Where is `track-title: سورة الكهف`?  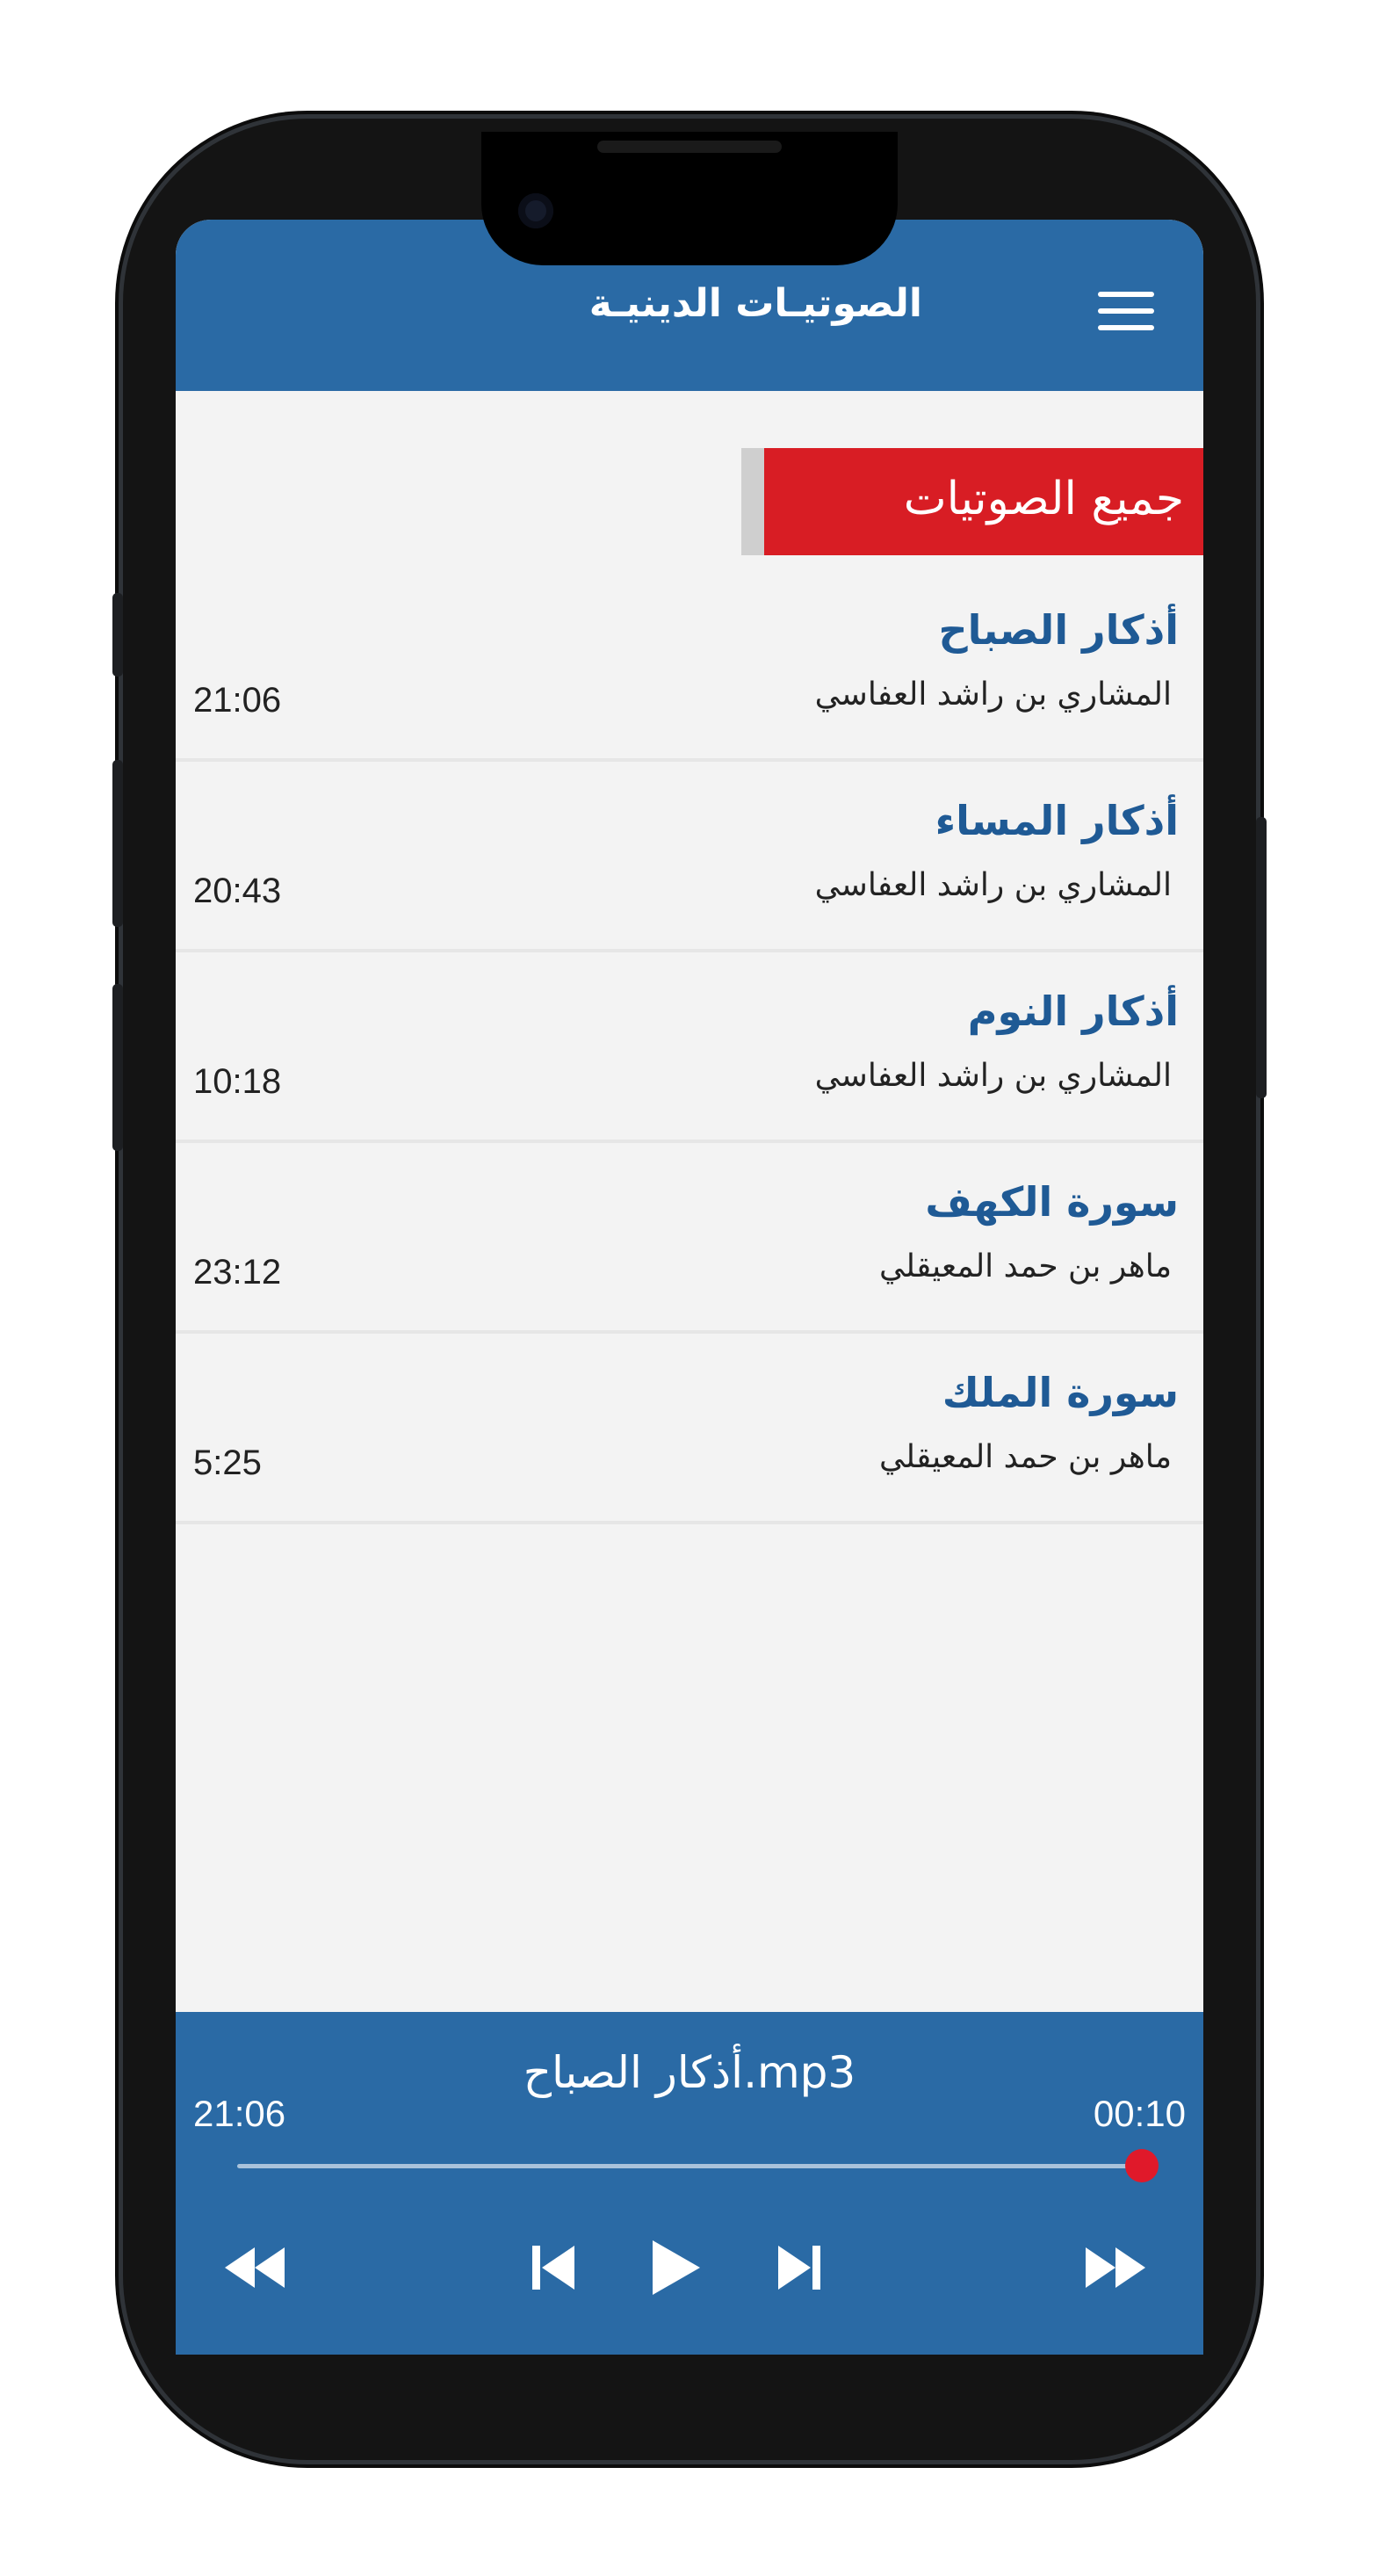
track-title: سورة الكهف is located at coordinates (1052, 1202).